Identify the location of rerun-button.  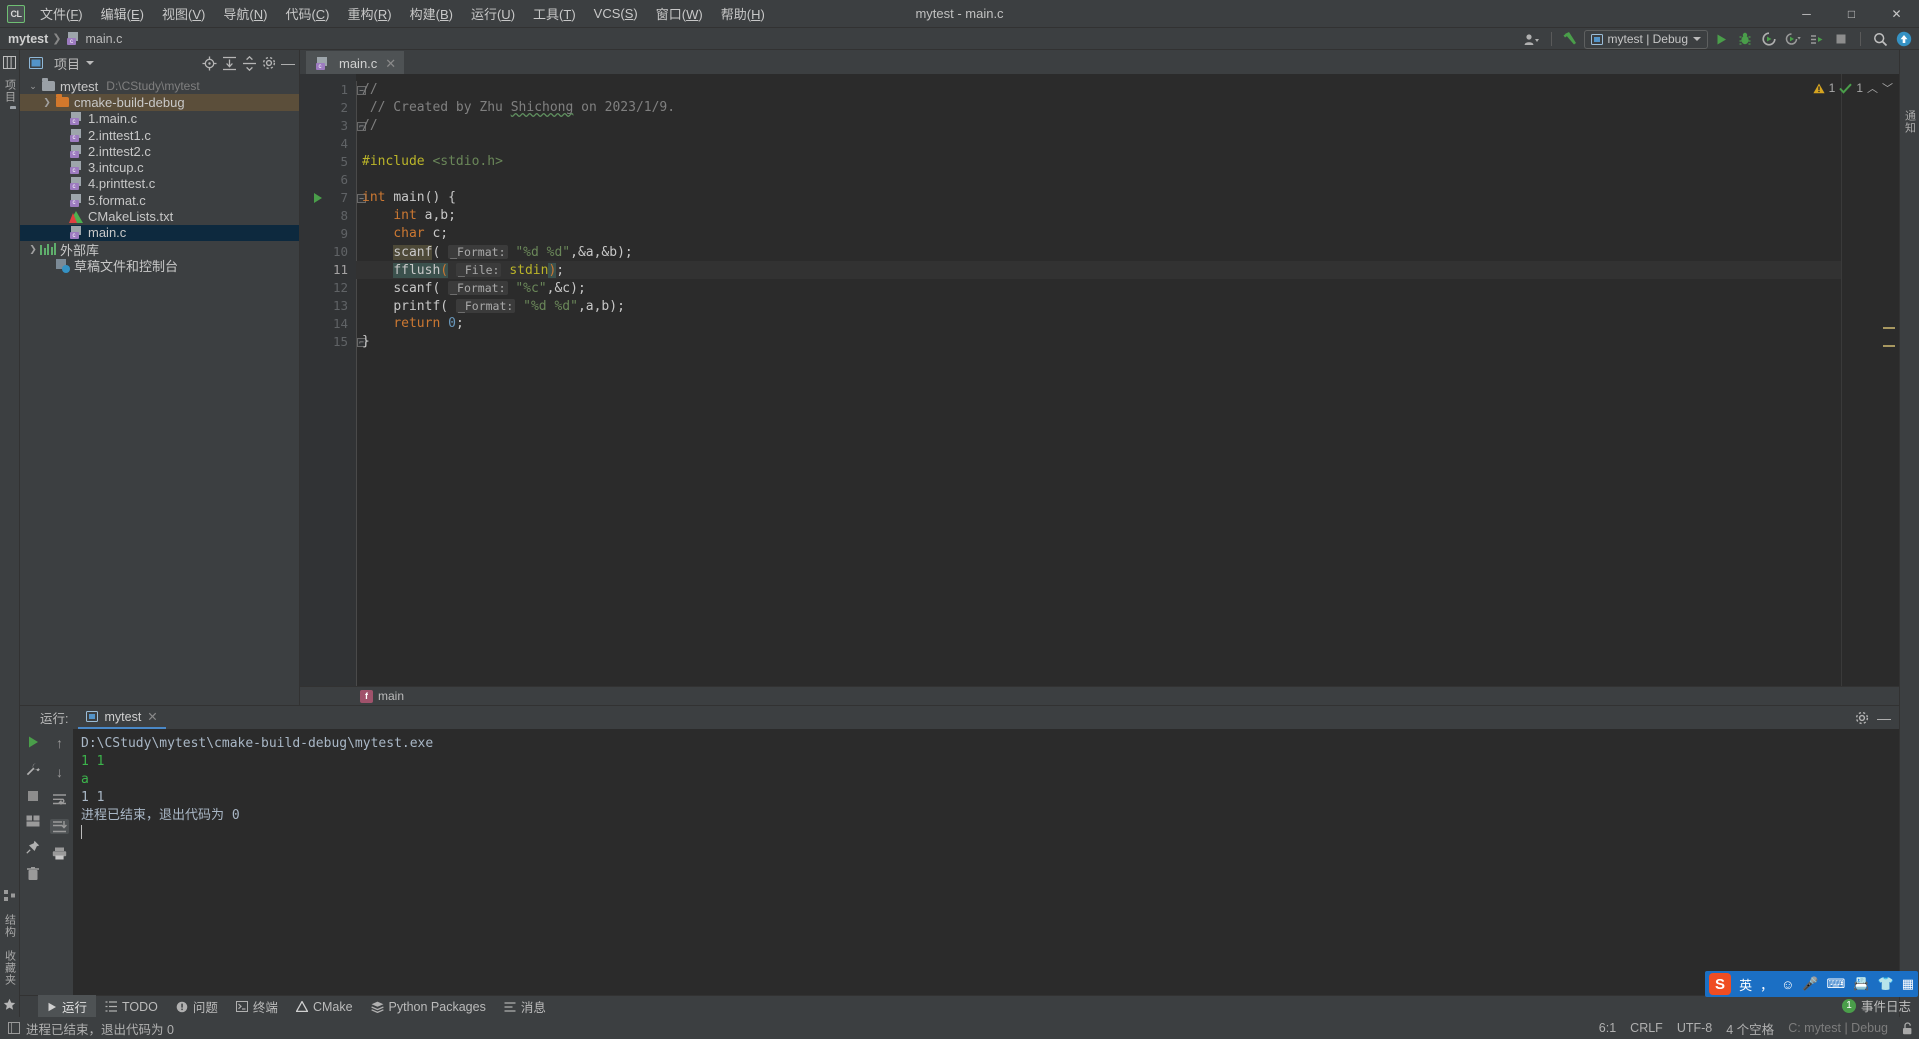
(33, 742).